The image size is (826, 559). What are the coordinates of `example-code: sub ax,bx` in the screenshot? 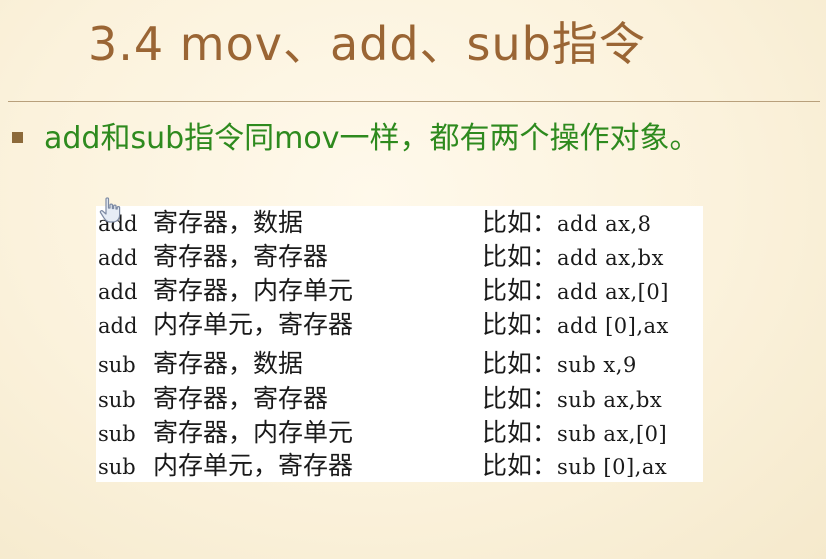 It's located at (610, 400).